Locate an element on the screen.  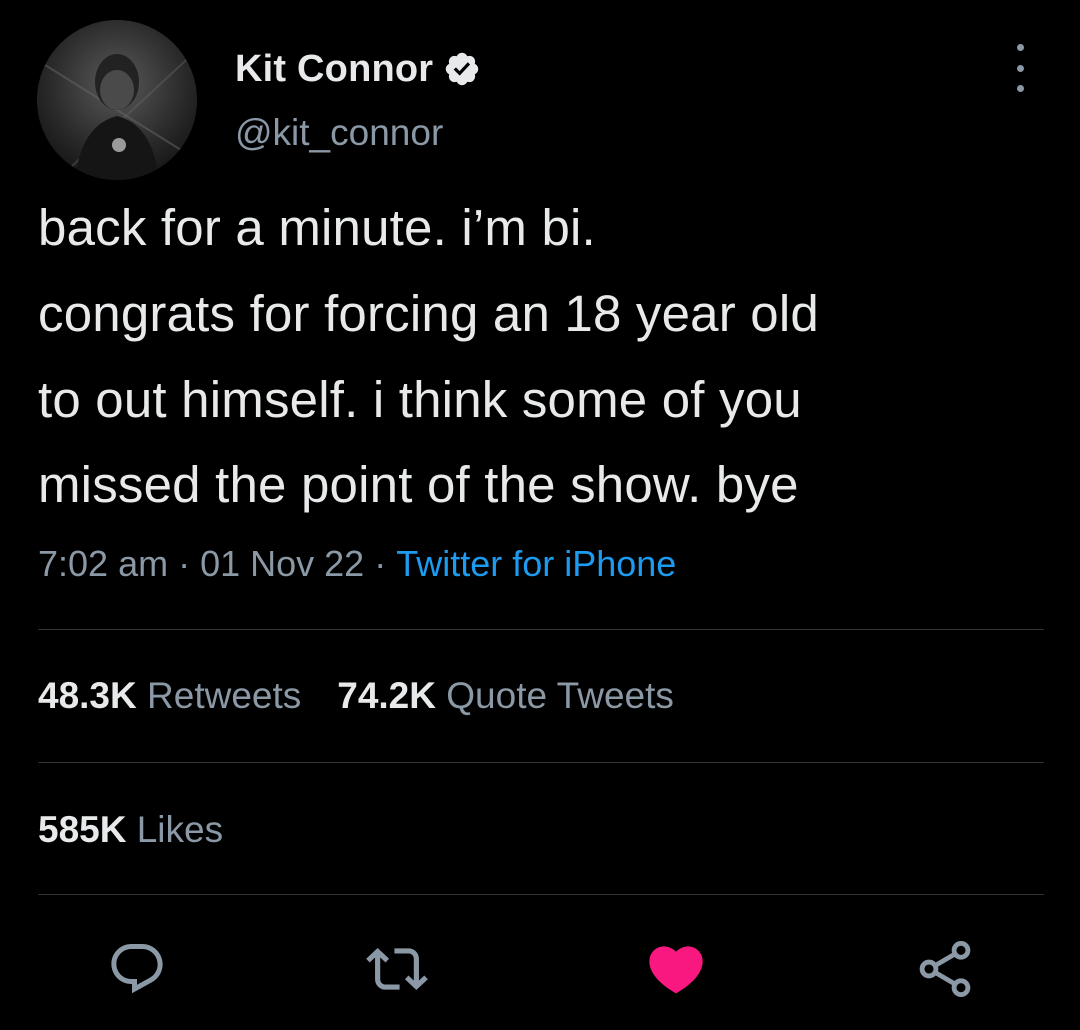
likes-stats: 585K Likes is located at coordinates (148, 830).